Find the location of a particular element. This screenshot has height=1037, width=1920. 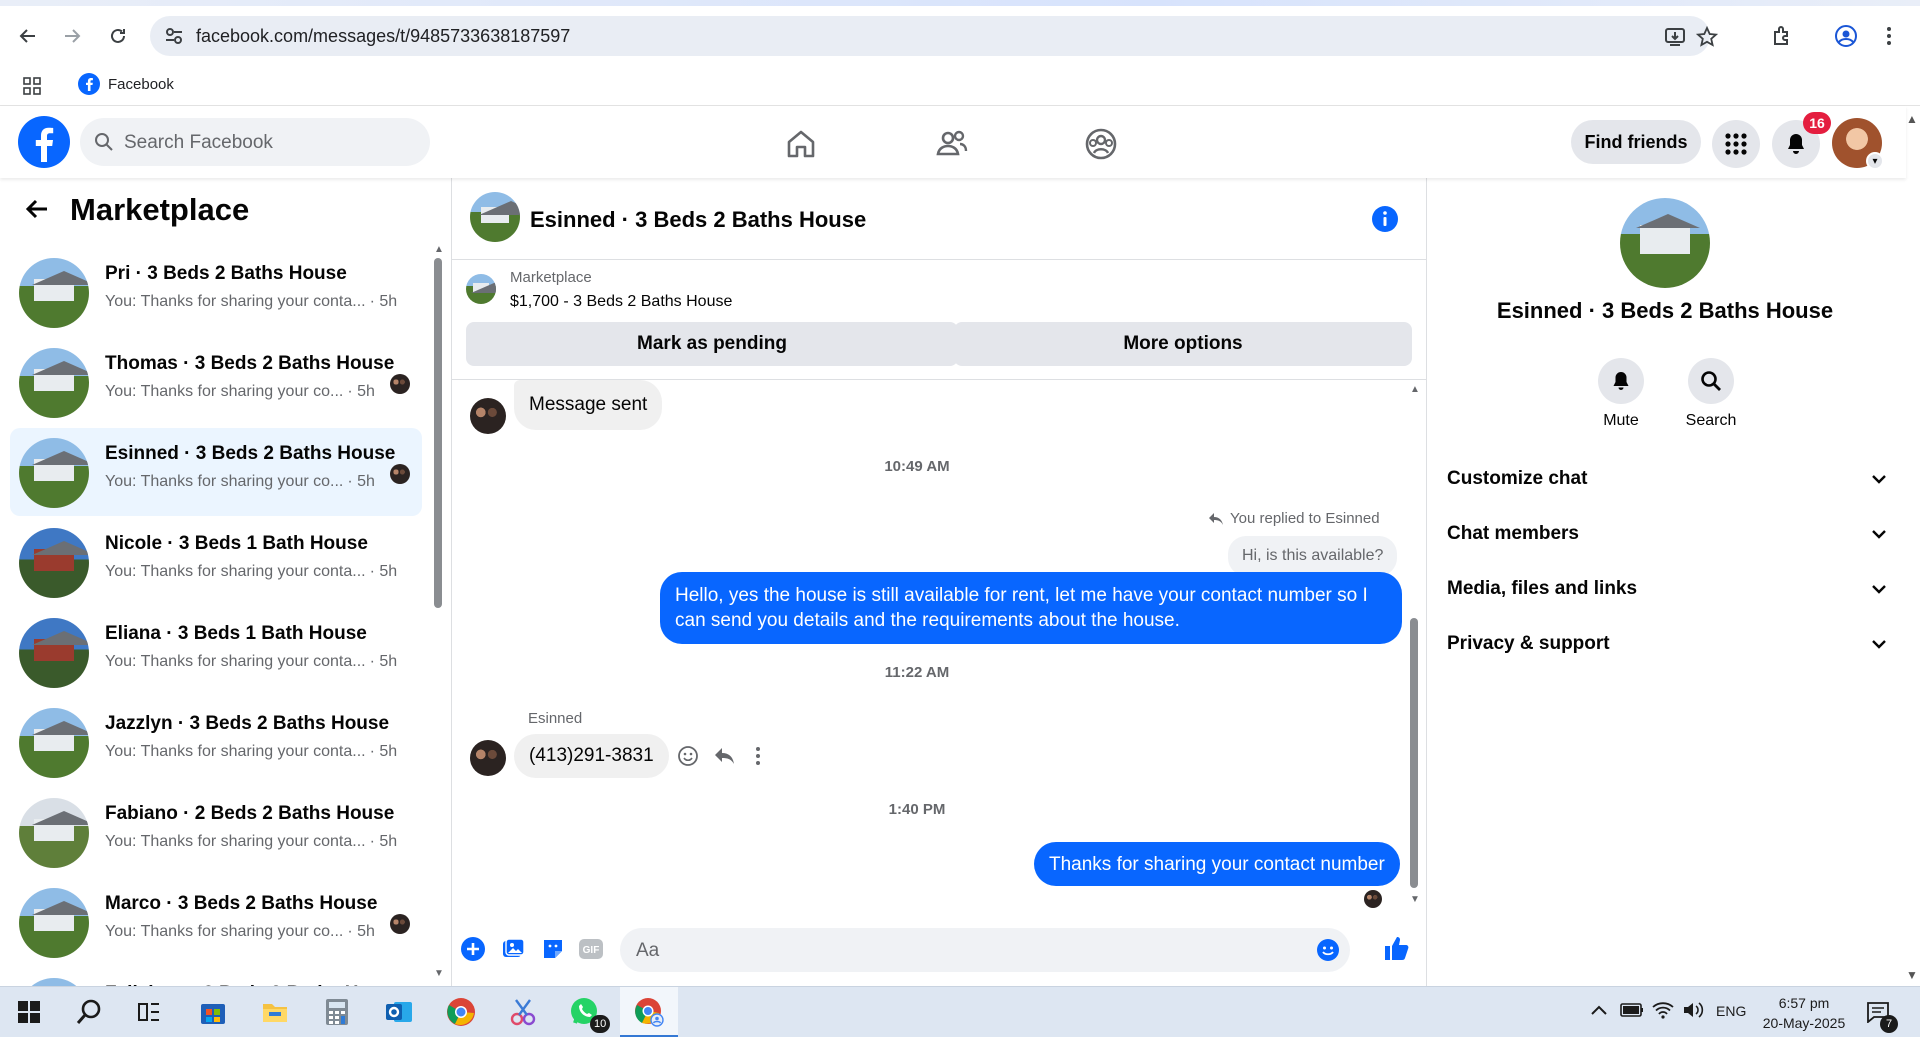

message-bubble-incoming: (413)291-3831 is located at coordinates (591, 756).